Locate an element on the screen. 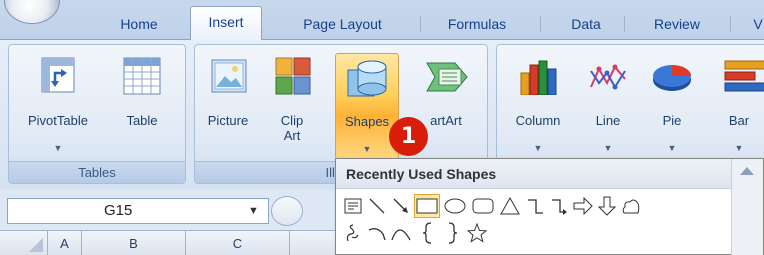 The width and height of the screenshot is (764, 255). pivottable-label: PivotTable is located at coordinates (58, 120).